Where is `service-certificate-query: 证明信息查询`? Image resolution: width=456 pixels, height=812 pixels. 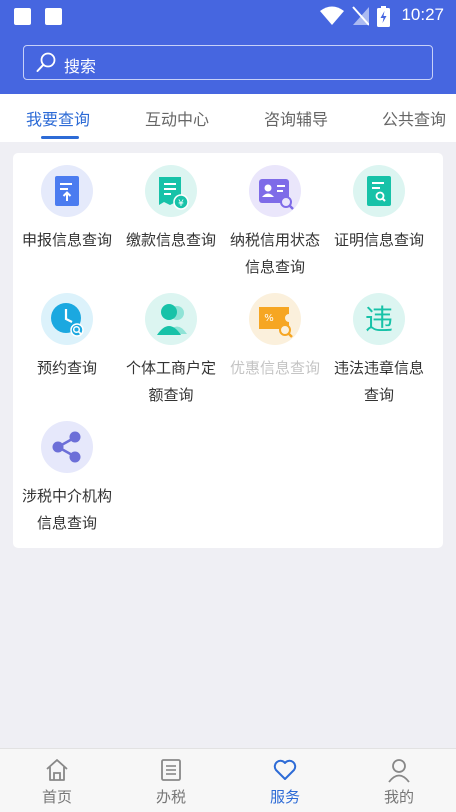
service-certificate-query: 证明信息查询 is located at coordinates (379, 209).